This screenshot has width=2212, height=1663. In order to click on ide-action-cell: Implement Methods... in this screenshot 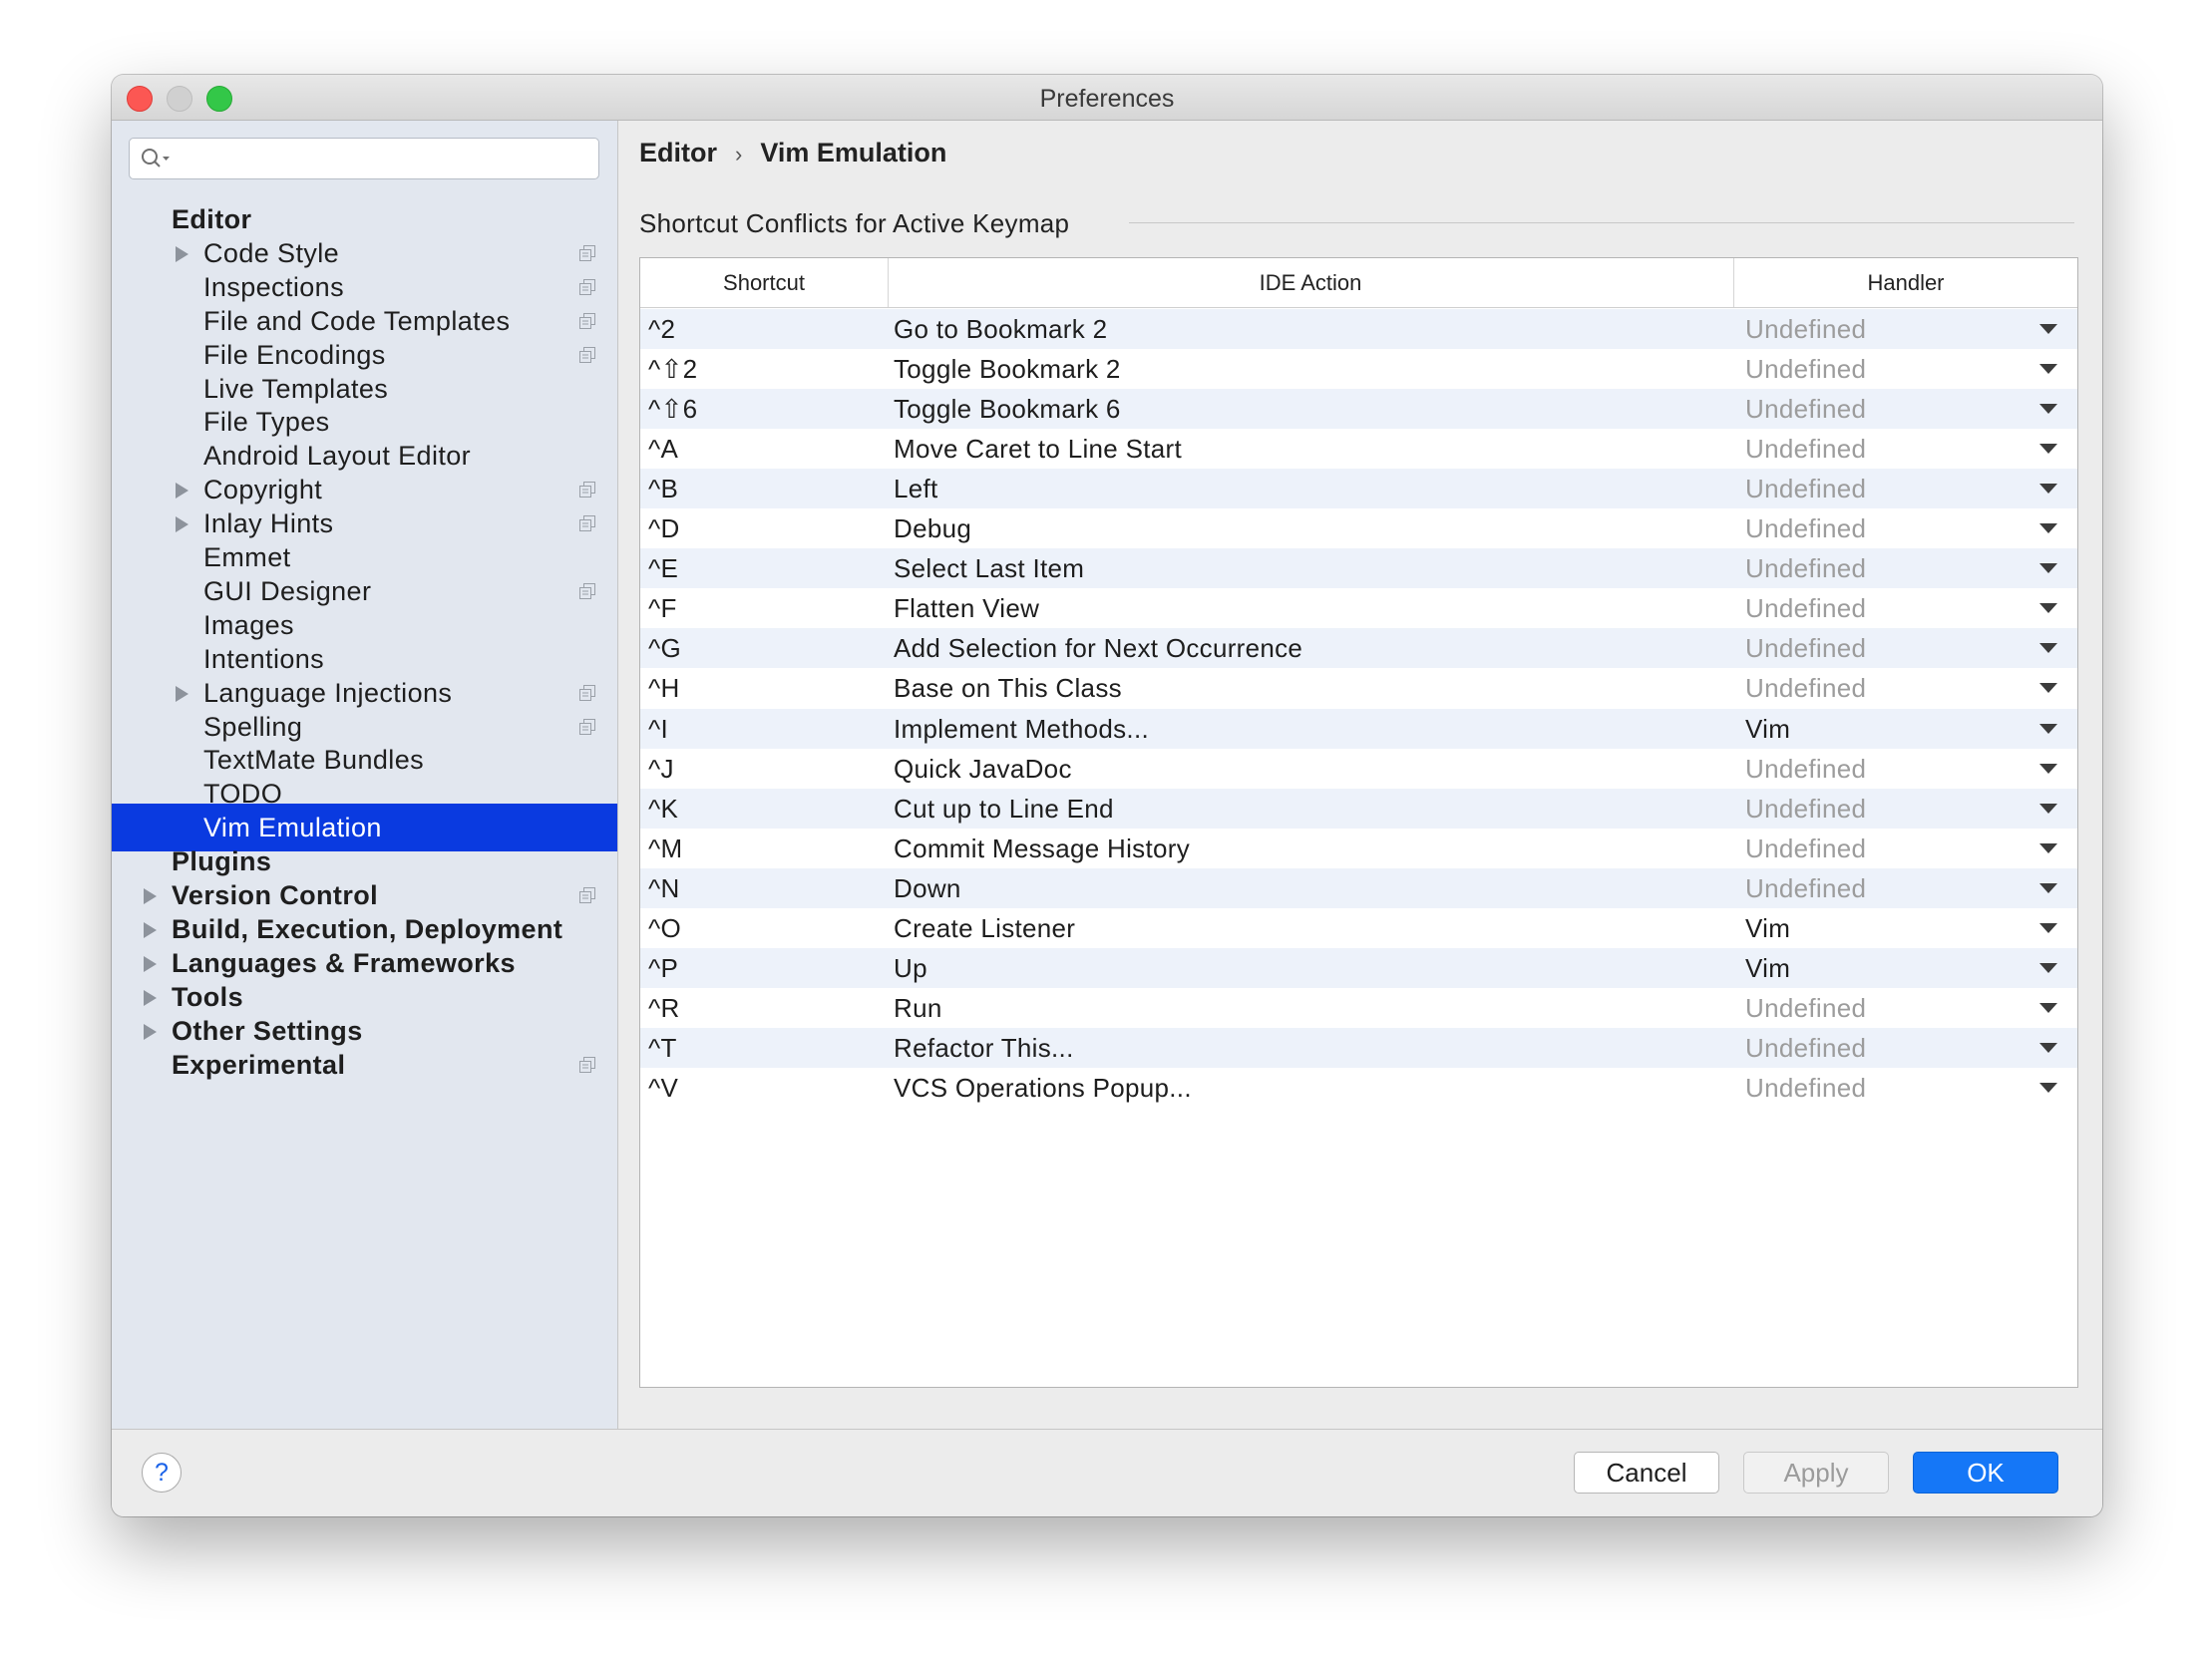, I will do `click(1021, 728)`.